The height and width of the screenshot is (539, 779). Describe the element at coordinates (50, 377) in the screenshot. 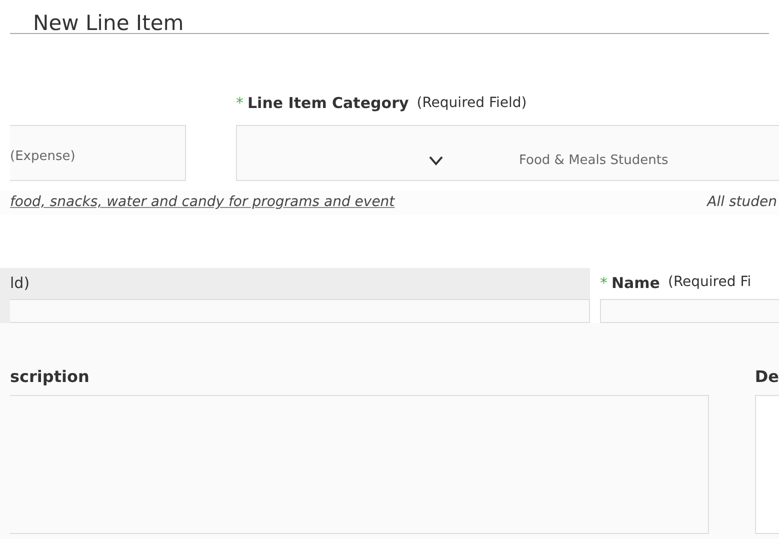

I see `field-label: scription` at that location.